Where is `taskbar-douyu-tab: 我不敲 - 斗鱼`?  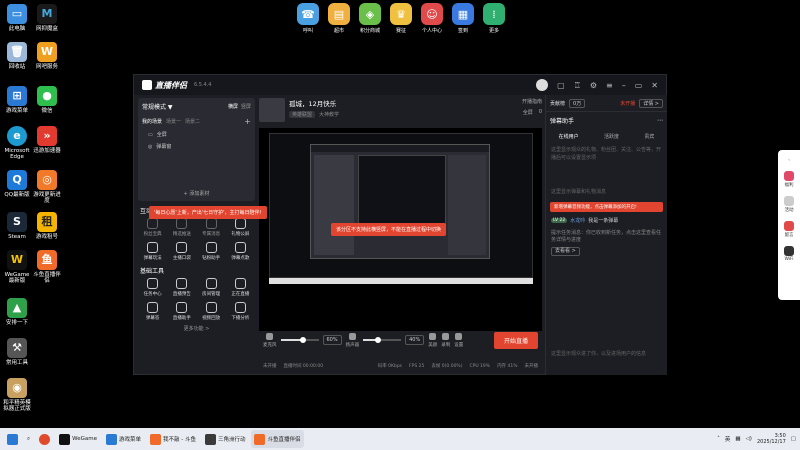
taskbar-douyu-tab: 我不敲 - 斗鱼 is located at coordinates (173, 439).